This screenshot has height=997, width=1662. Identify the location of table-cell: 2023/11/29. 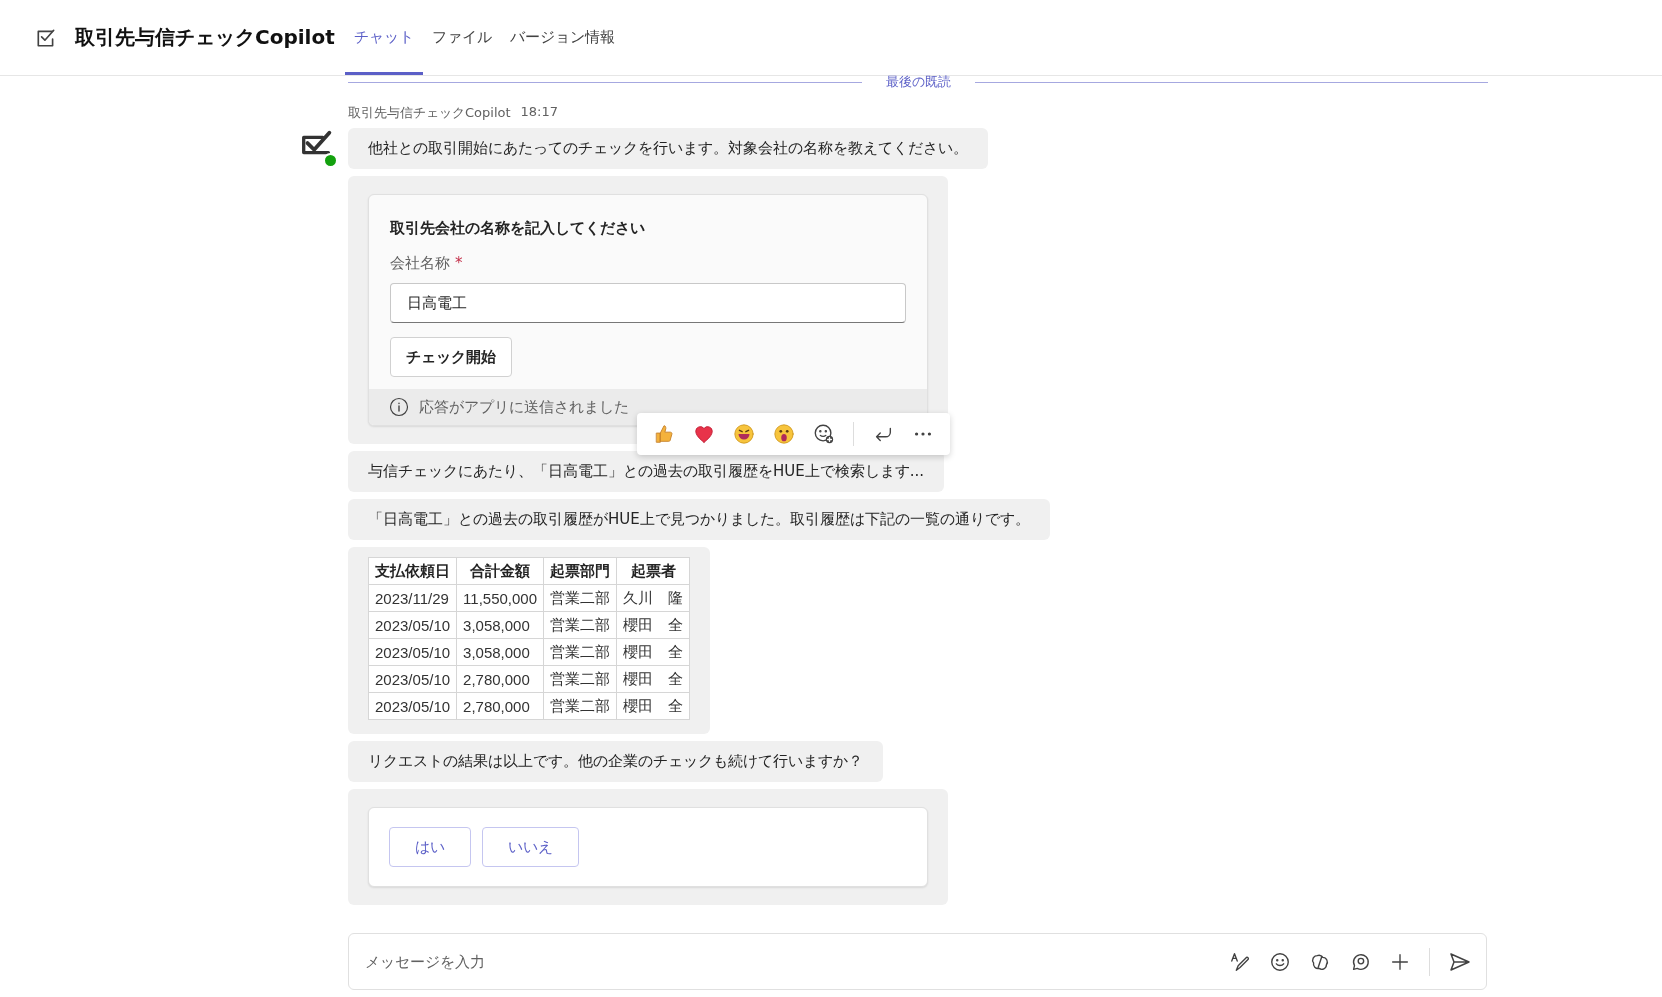
(412, 598).